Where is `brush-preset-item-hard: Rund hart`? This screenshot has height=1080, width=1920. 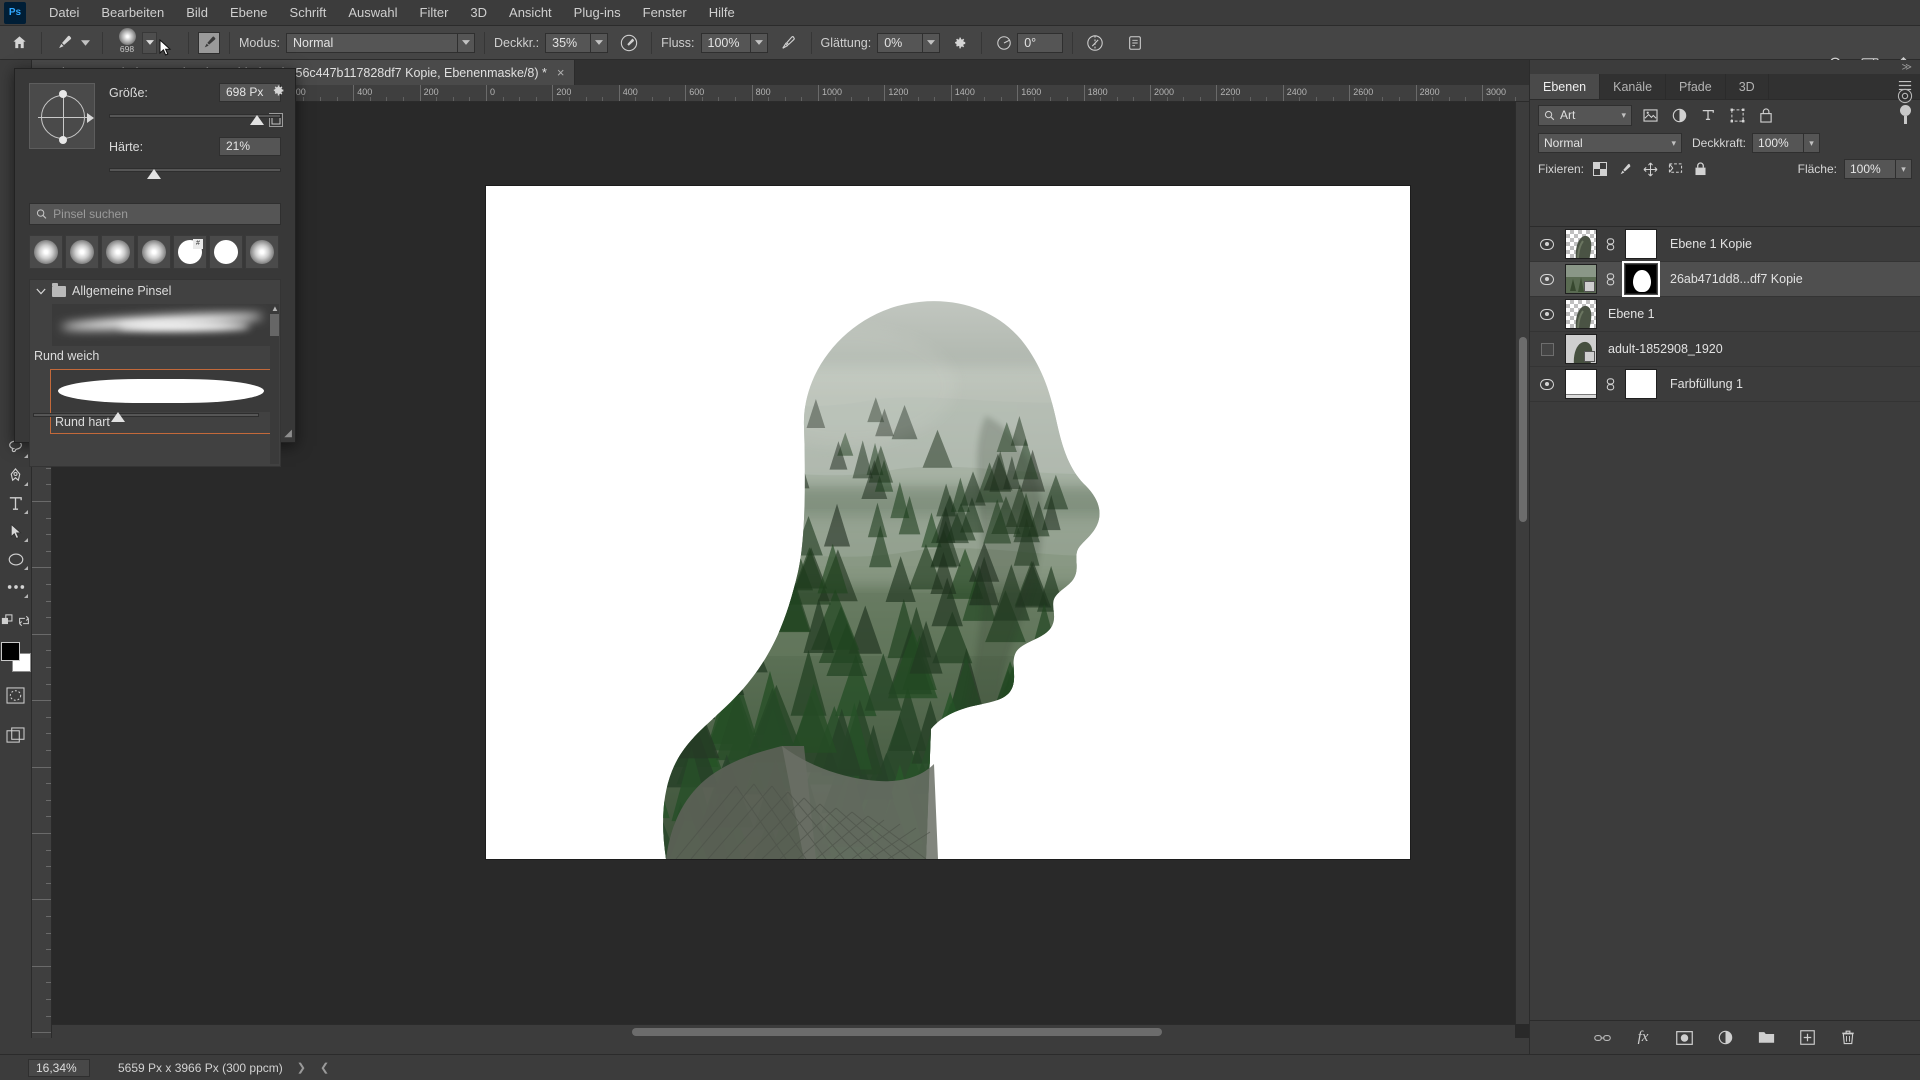
brush-preset-item-hard: Rund hart is located at coordinates (161, 401).